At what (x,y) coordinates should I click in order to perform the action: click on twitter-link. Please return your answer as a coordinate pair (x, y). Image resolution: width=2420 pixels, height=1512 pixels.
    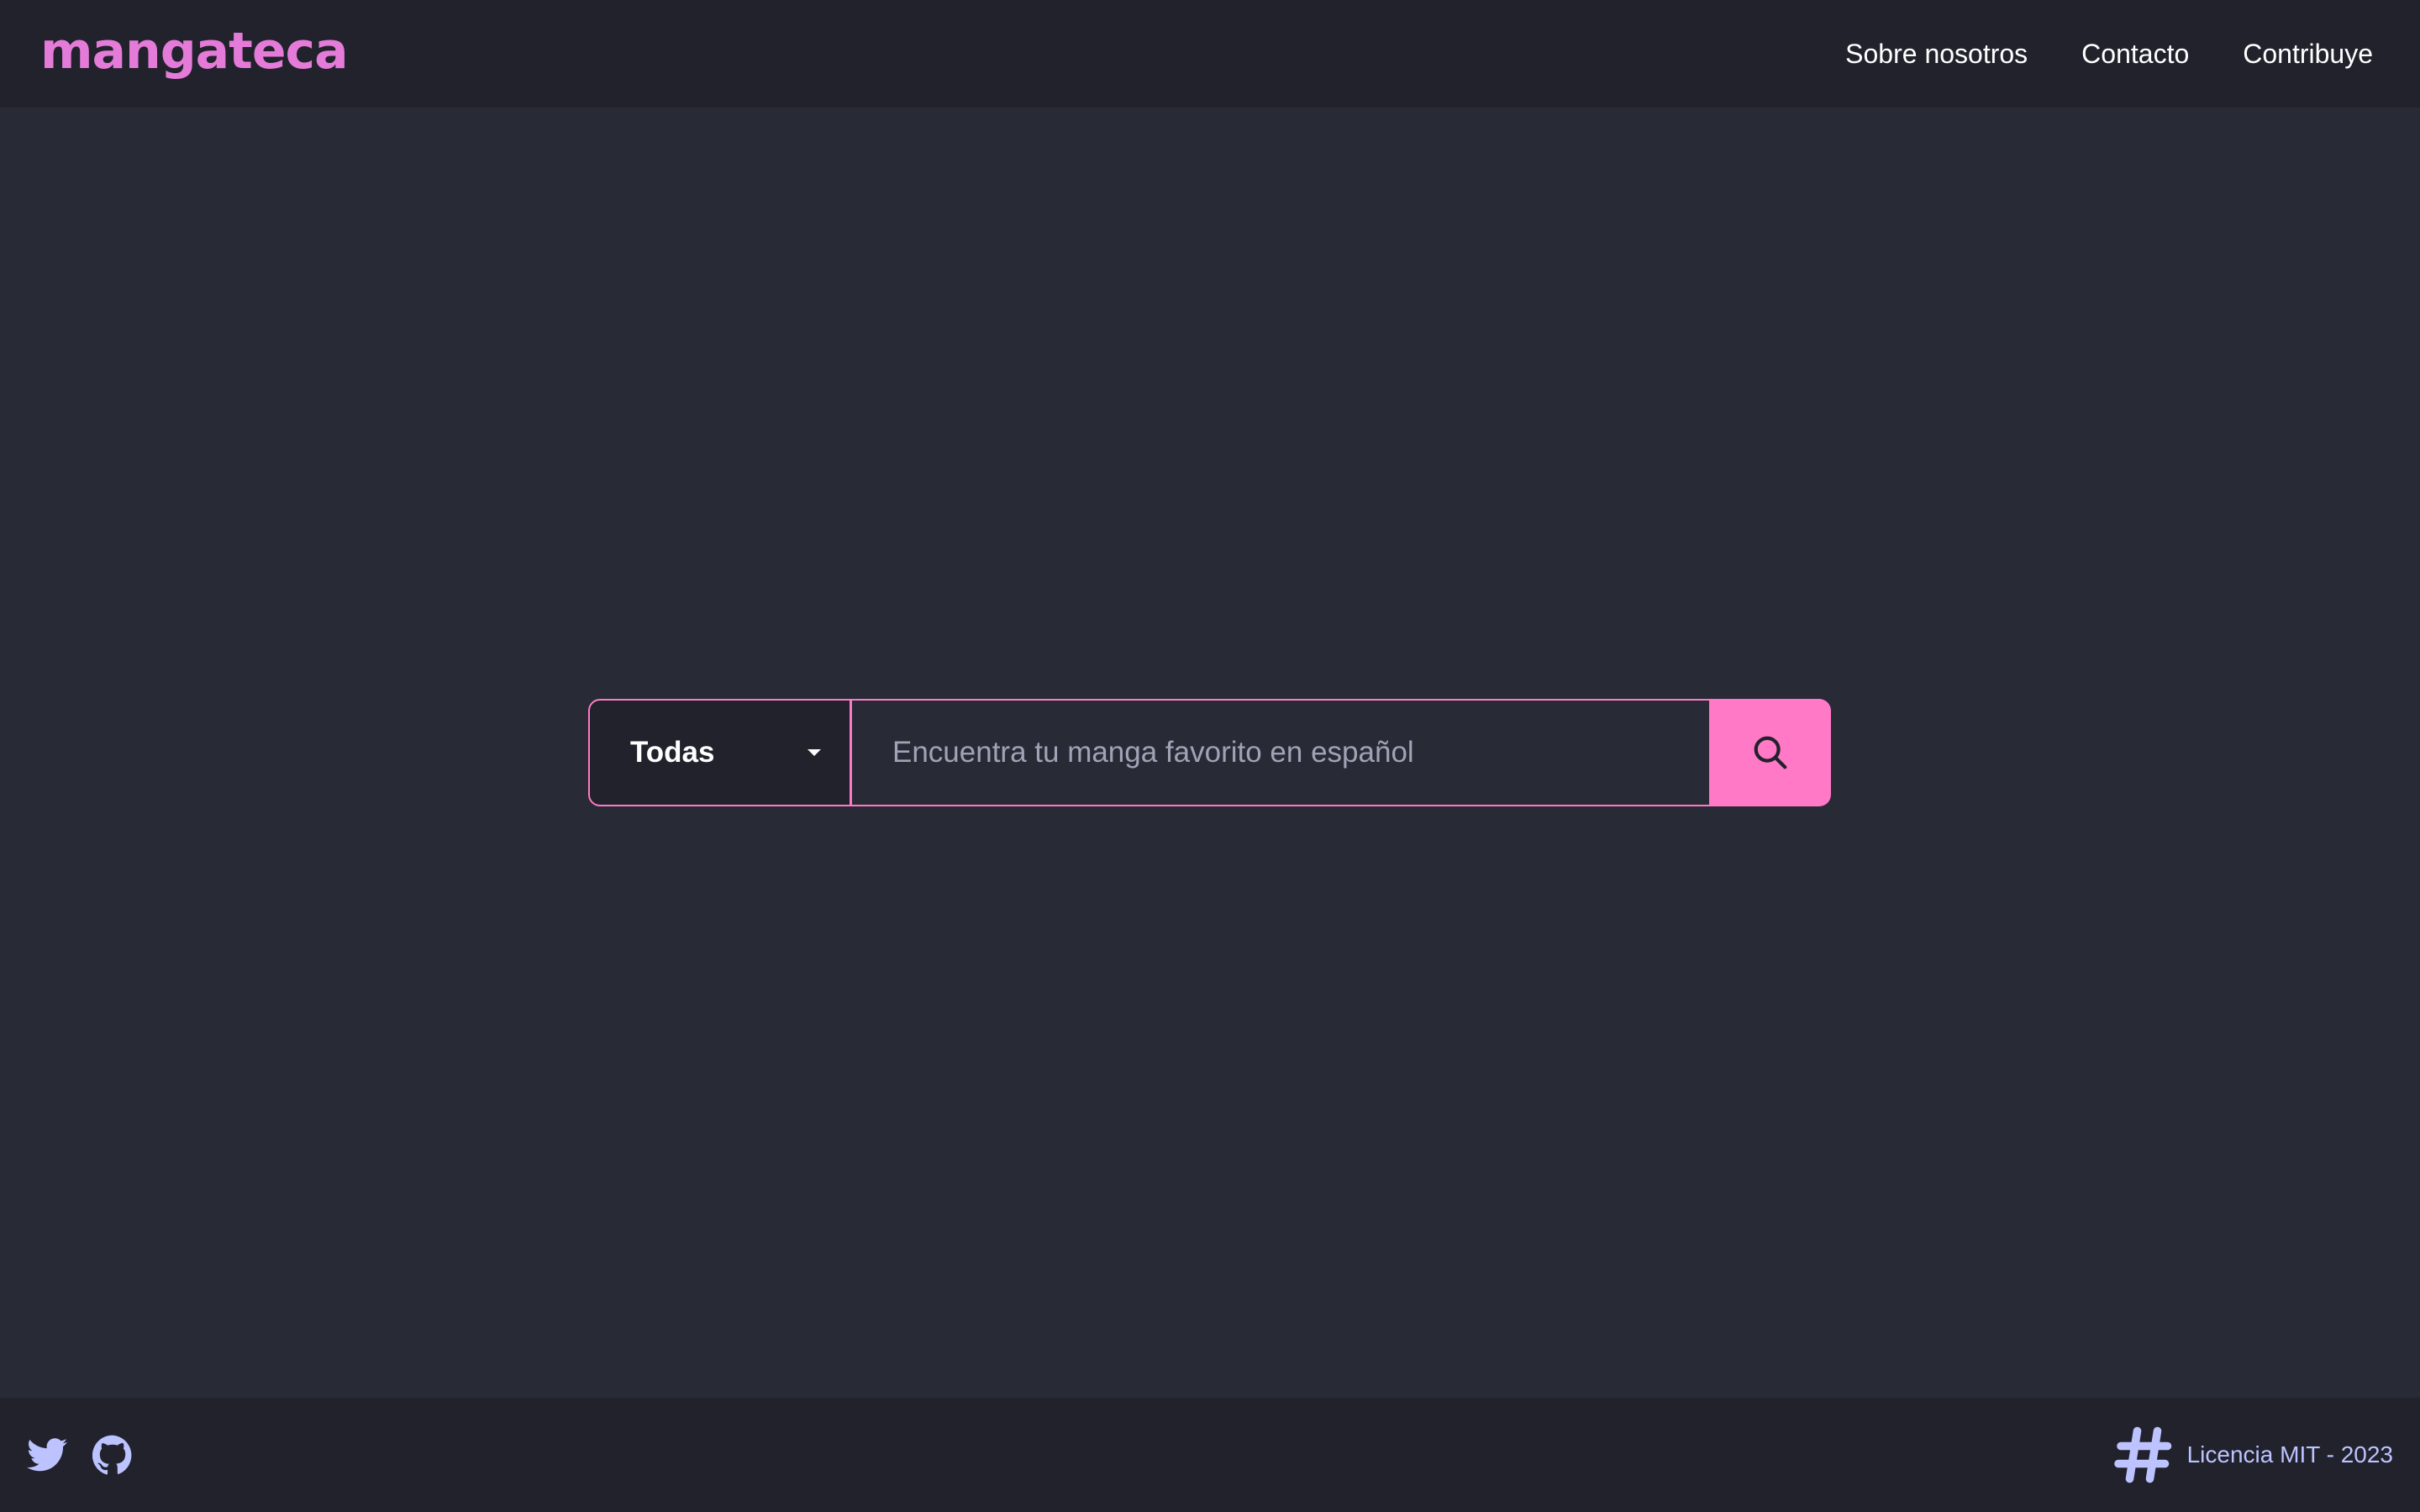
    Looking at the image, I should click on (47, 1455).